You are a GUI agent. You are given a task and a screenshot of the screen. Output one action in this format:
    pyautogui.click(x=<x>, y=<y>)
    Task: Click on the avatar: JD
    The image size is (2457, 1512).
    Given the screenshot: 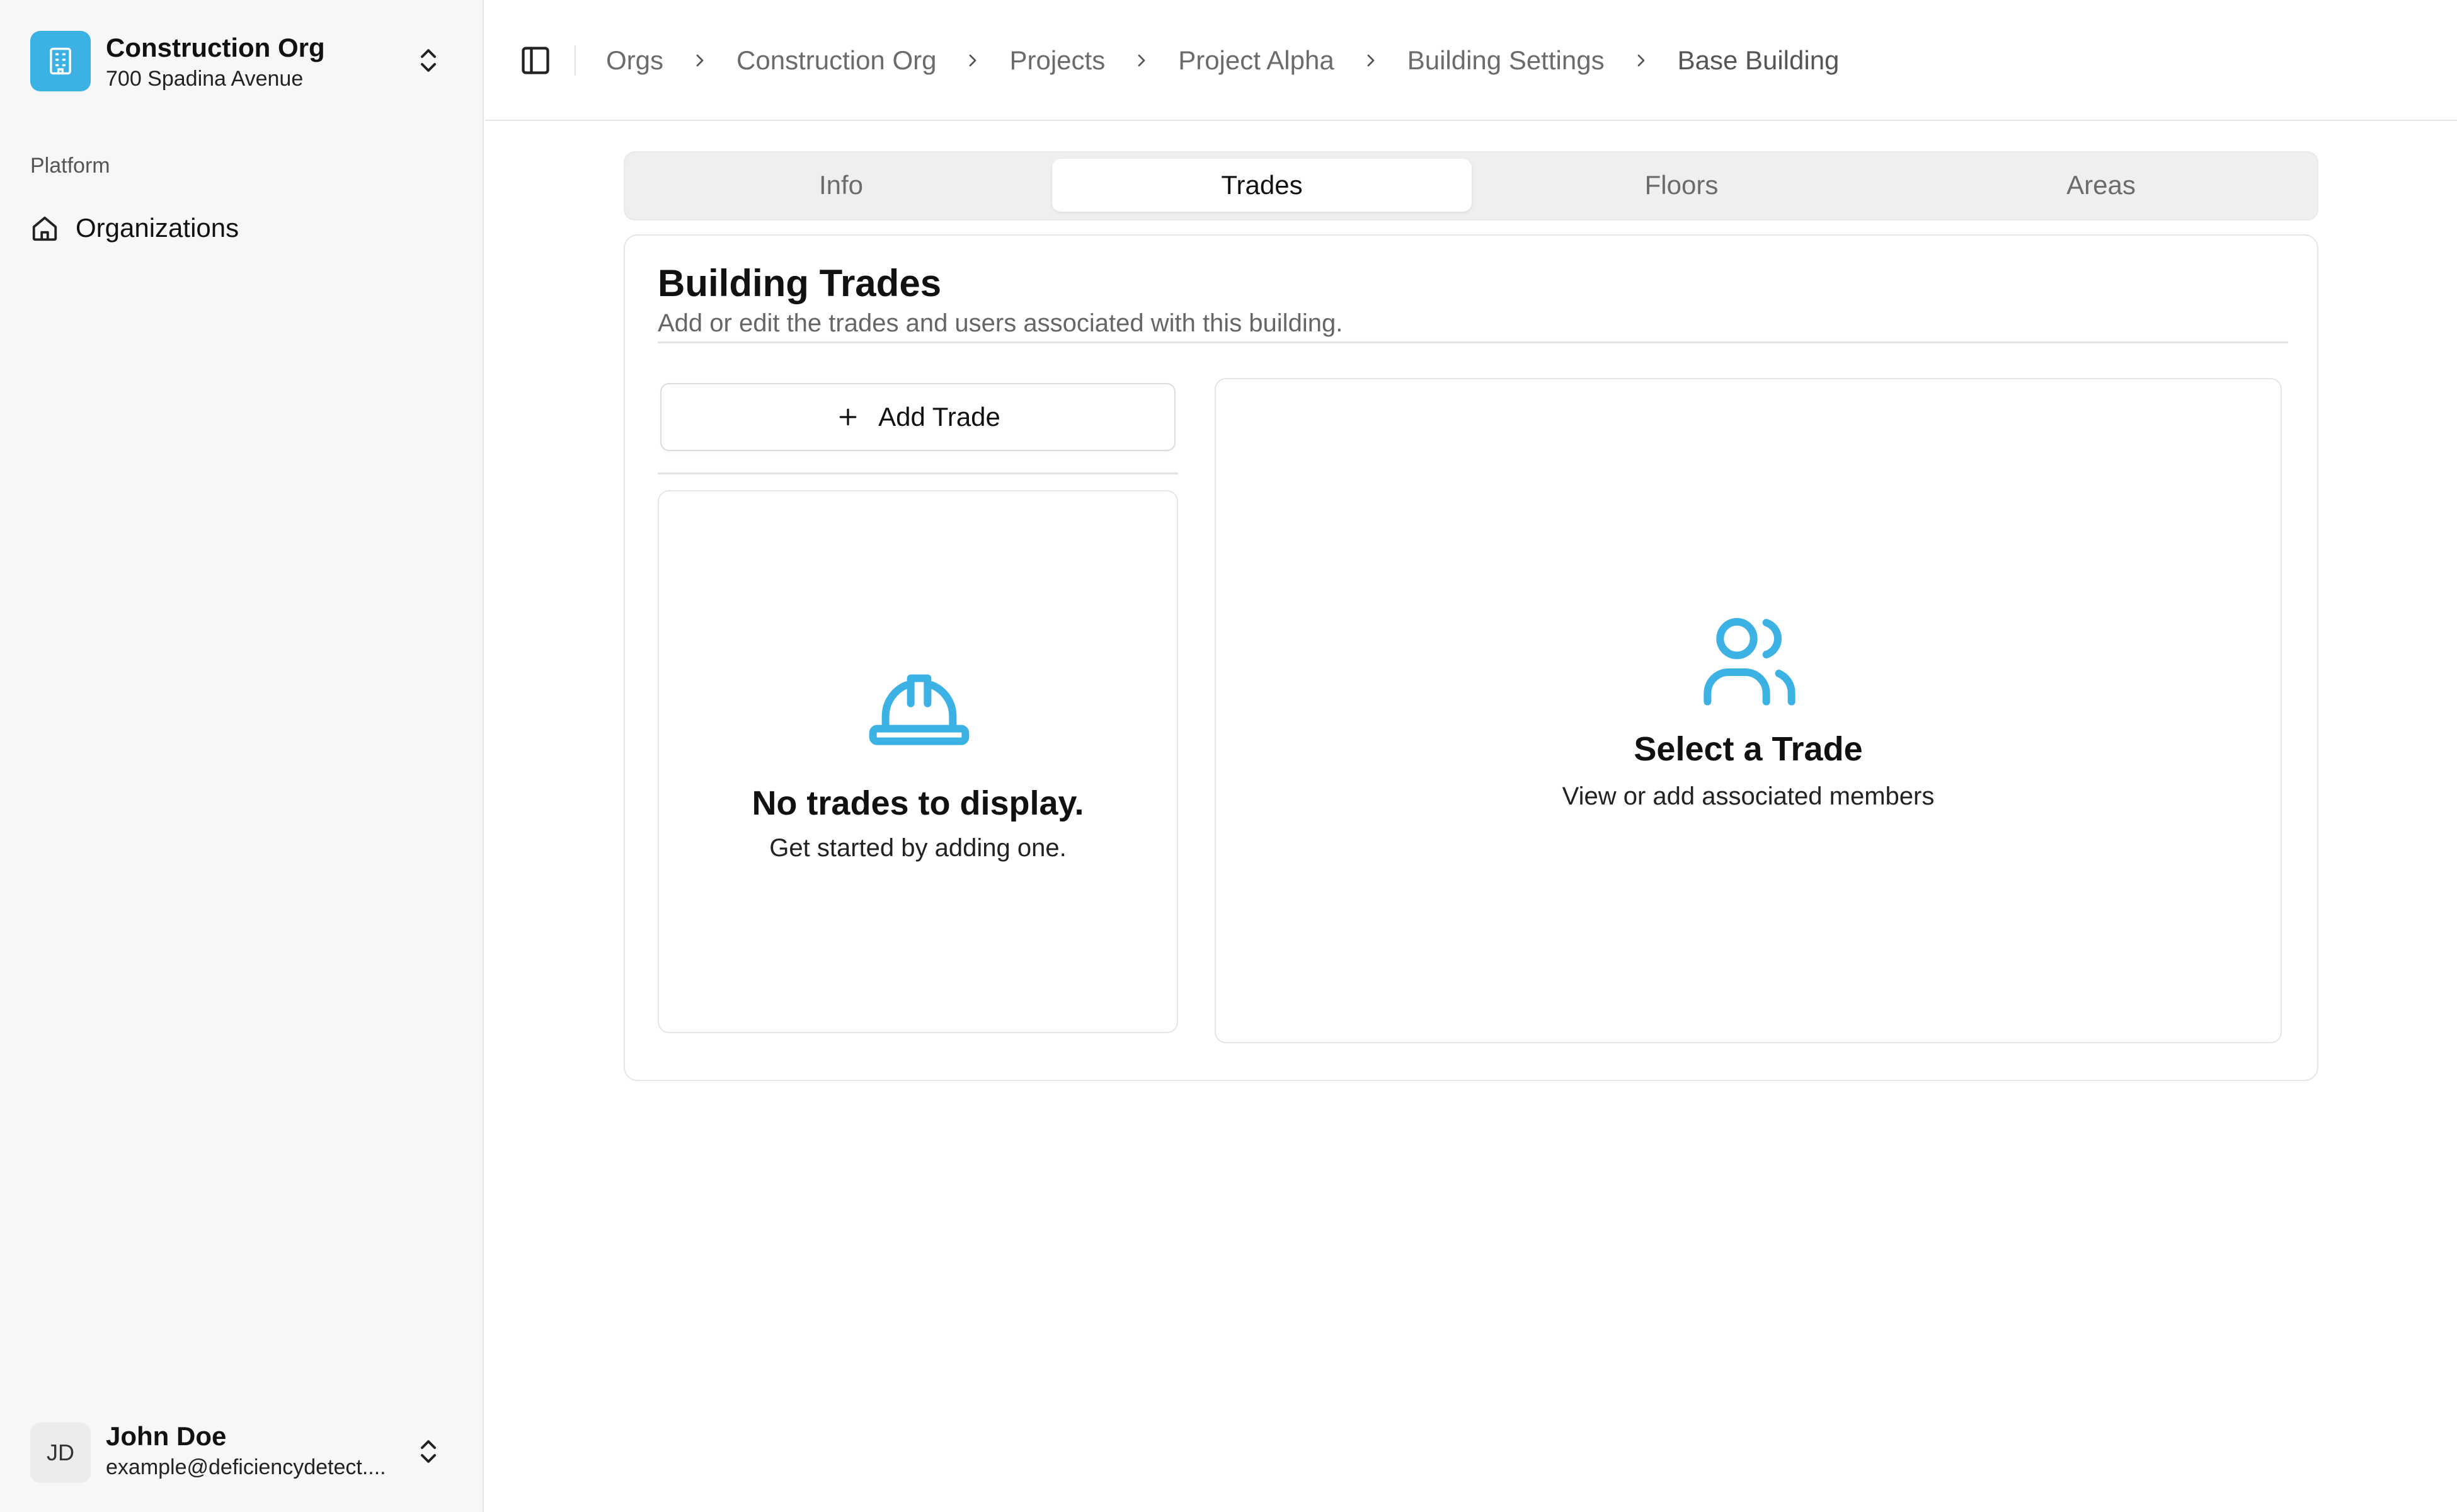 What is the action you would take?
    pyautogui.click(x=60, y=1453)
    